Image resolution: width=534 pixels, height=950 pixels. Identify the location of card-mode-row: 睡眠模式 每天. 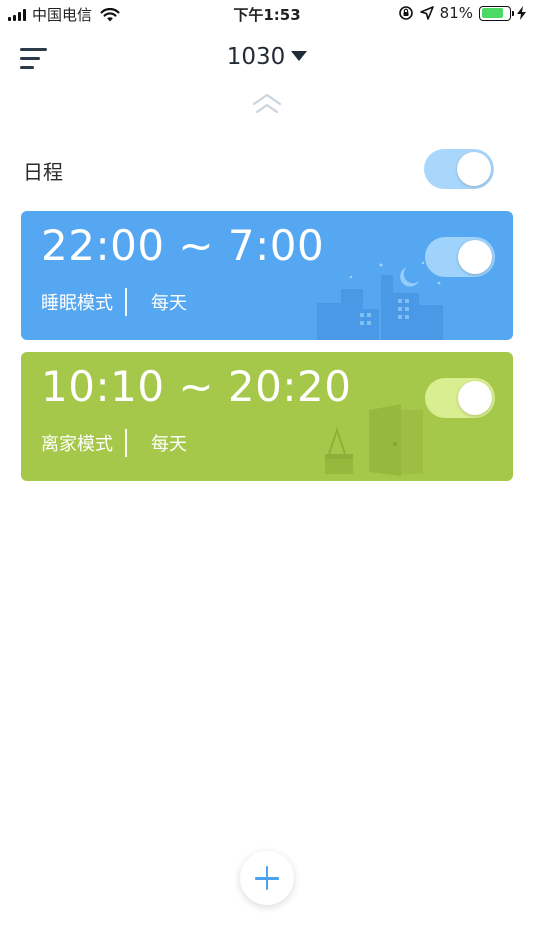
(114, 302).